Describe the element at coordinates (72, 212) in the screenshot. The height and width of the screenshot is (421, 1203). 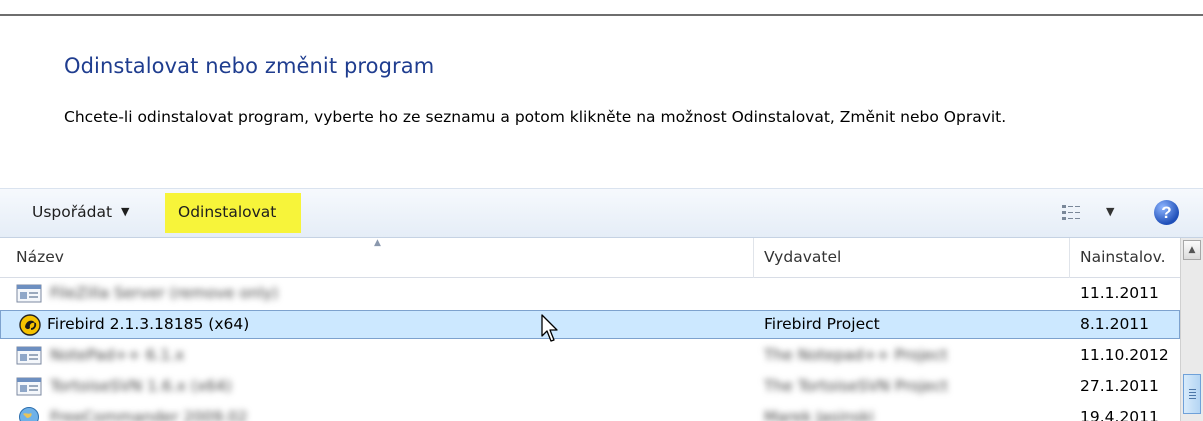
I see `organize-label: Uspořádat` at that location.